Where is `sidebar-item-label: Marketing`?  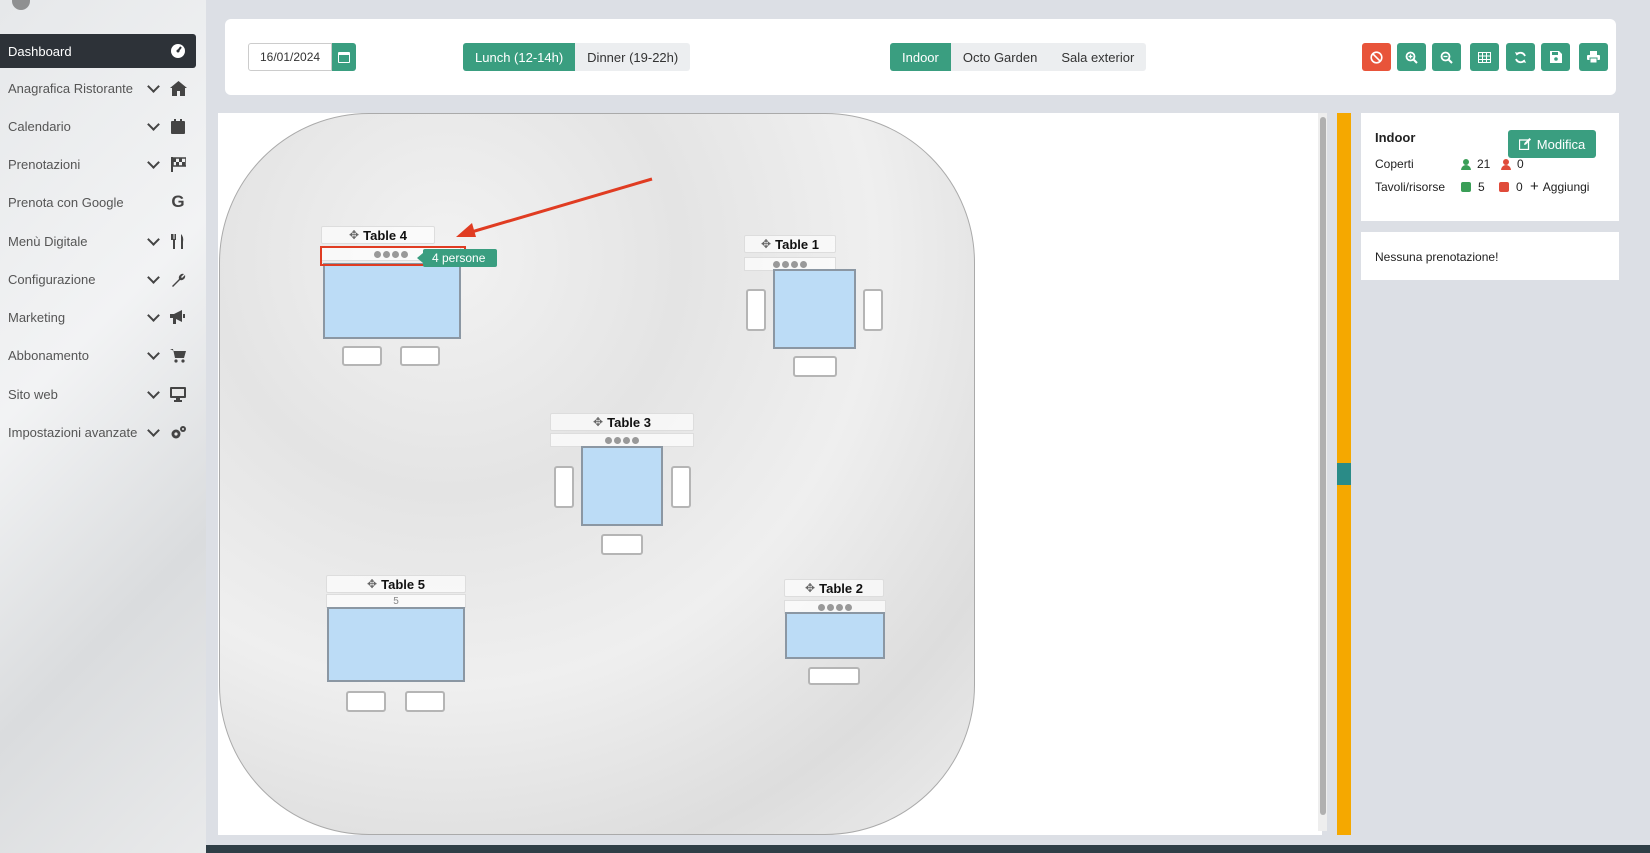 sidebar-item-label: Marketing is located at coordinates (37, 317).